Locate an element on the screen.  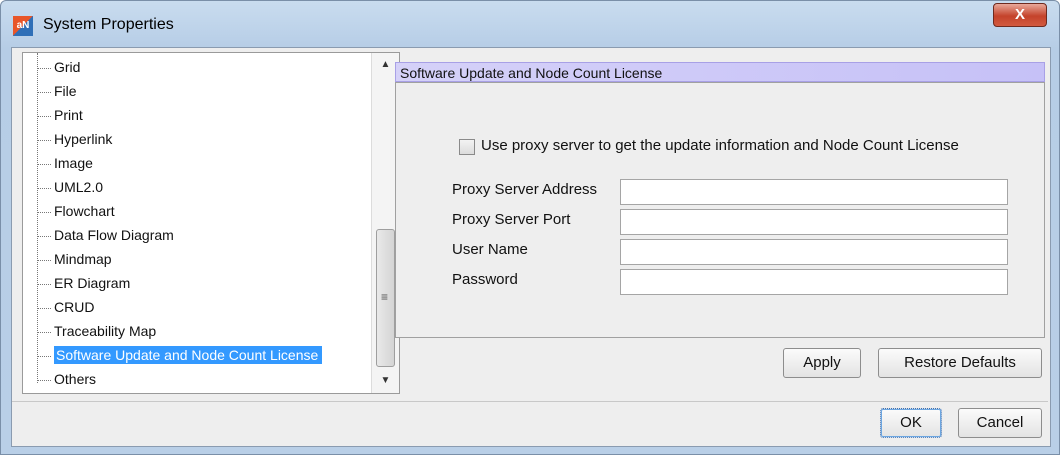
use-proxy-checkbox is located at coordinates (467, 147).